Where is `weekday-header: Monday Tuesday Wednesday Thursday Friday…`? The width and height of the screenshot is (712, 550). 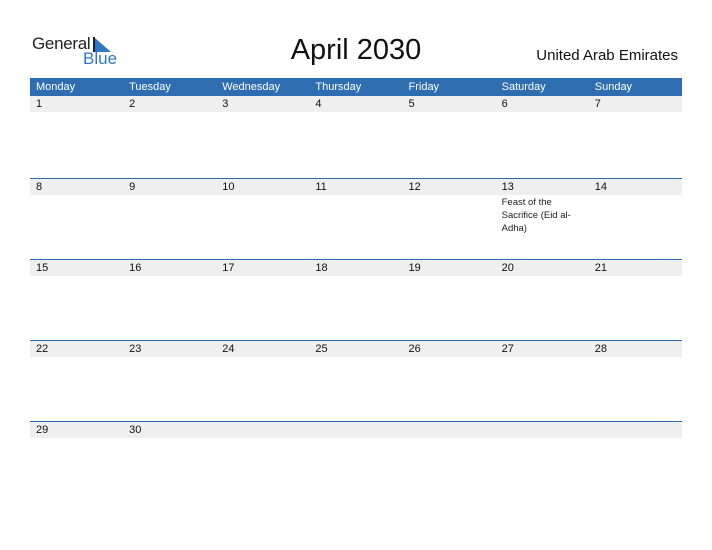 weekday-header: Monday Tuesday Wednesday Thursday Friday… is located at coordinates (356, 87).